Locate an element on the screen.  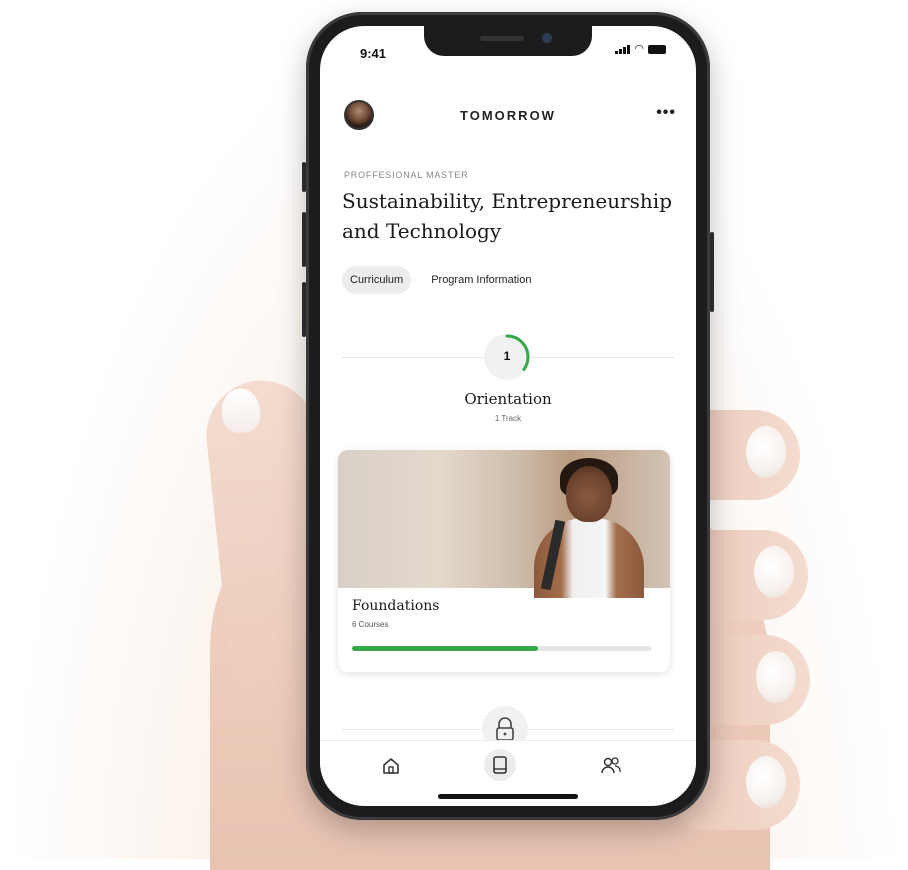
person-head is located at coordinates (589, 494).